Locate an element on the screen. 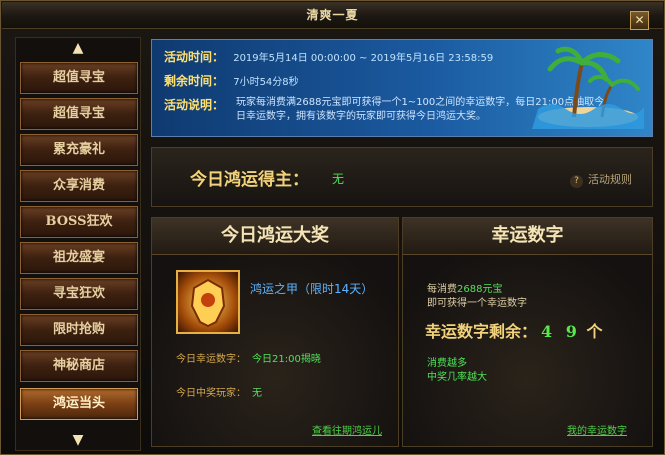 Image resolution: width=665 pixels, height=455 pixels. lucky-panel-title: 幸运数字 is located at coordinates (527, 236).